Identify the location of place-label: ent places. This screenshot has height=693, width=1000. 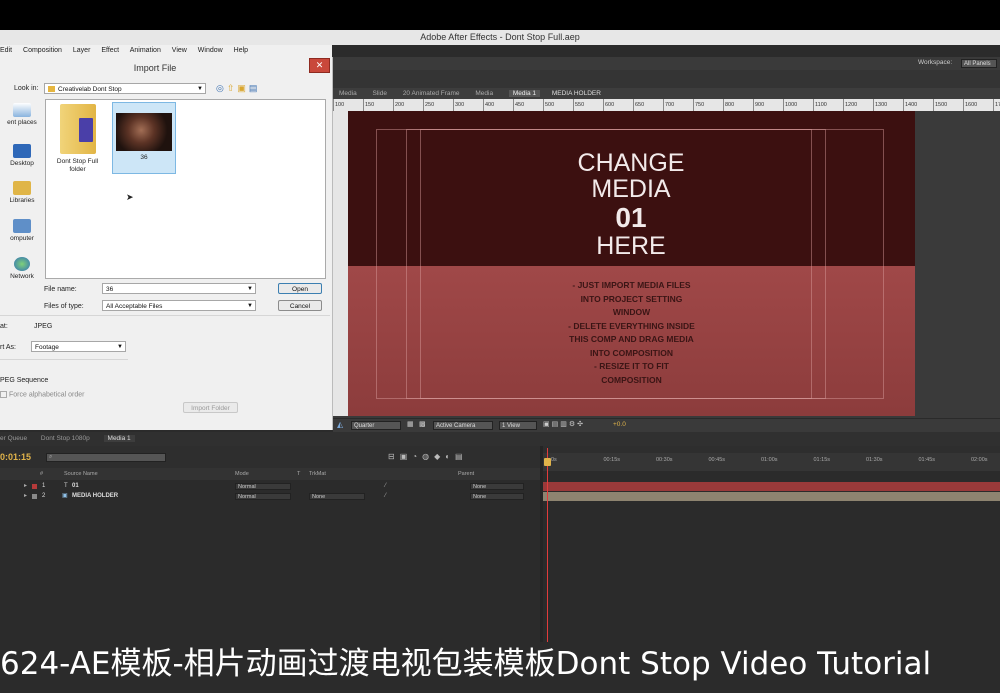
(22, 122).